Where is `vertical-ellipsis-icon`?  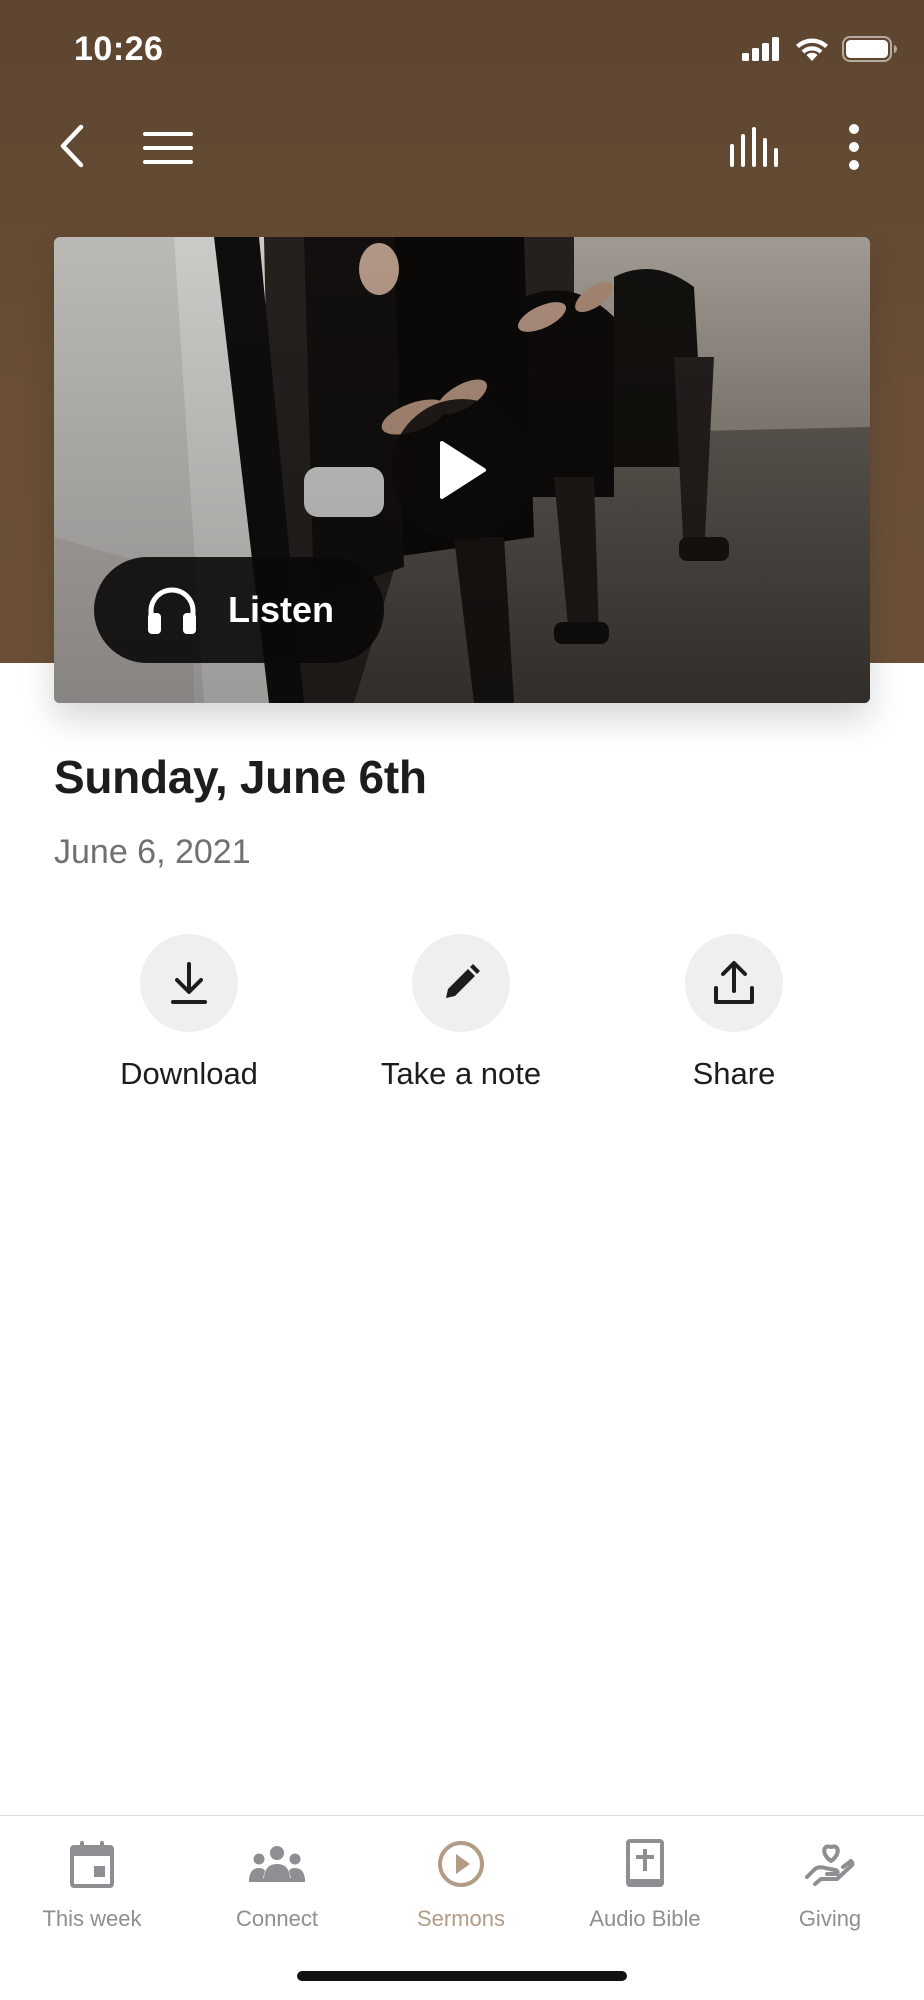
vertical-ellipsis-icon is located at coordinates (854, 147).